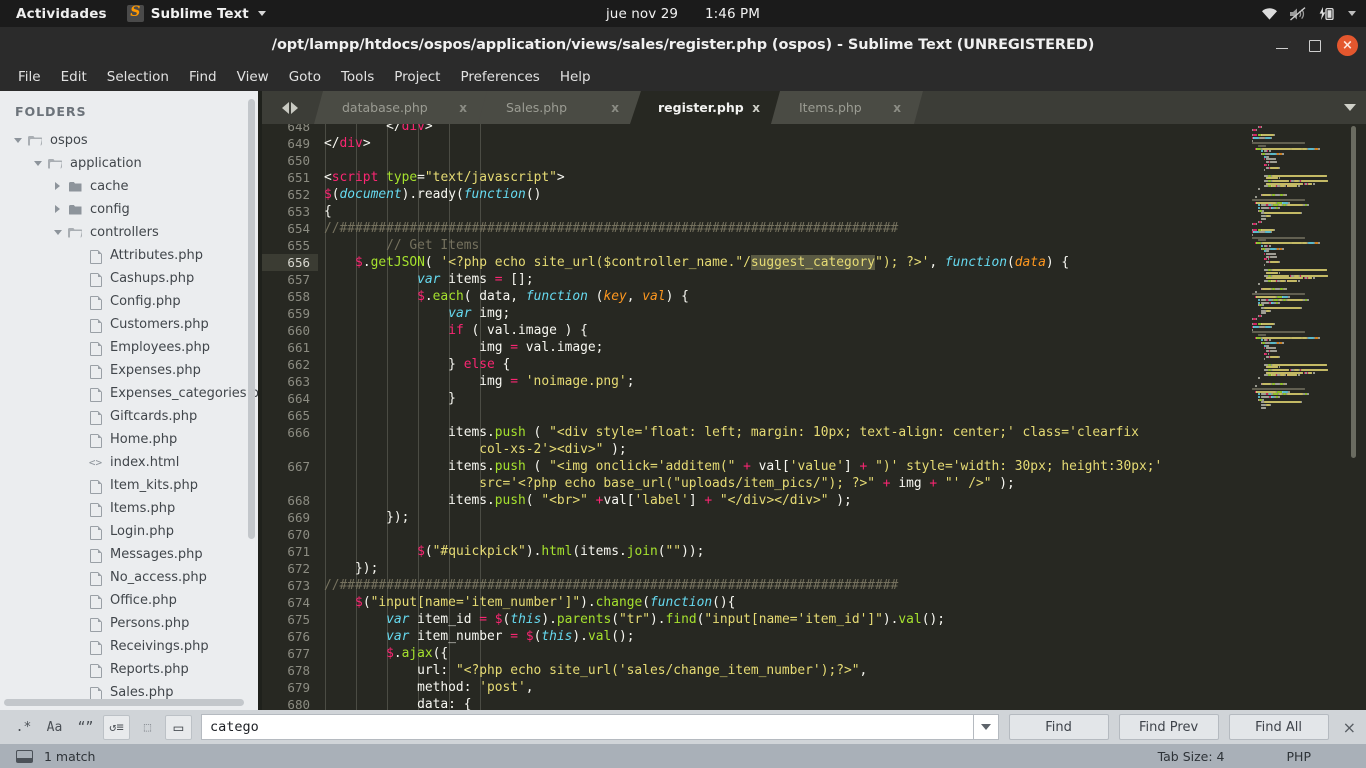  Describe the element at coordinates (1262, 756) in the screenshot. I see `status-bar-right: Tab Size: 4 PHP` at that location.